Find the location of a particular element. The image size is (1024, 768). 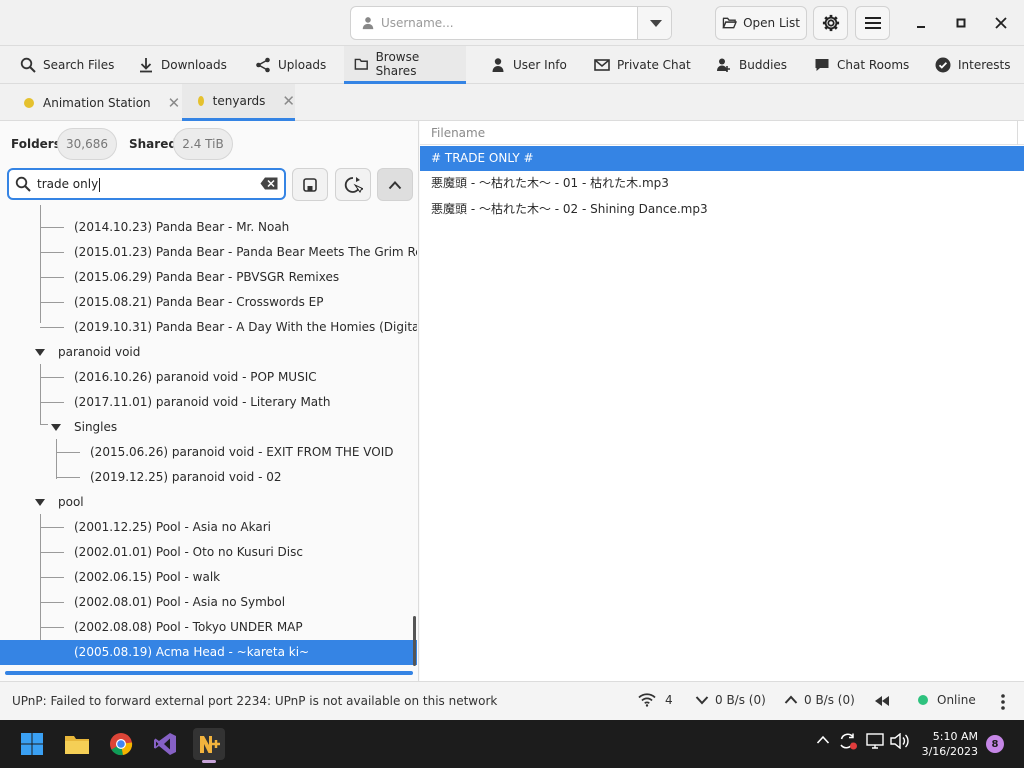

tab-user-info: User Info is located at coordinates (528, 65).